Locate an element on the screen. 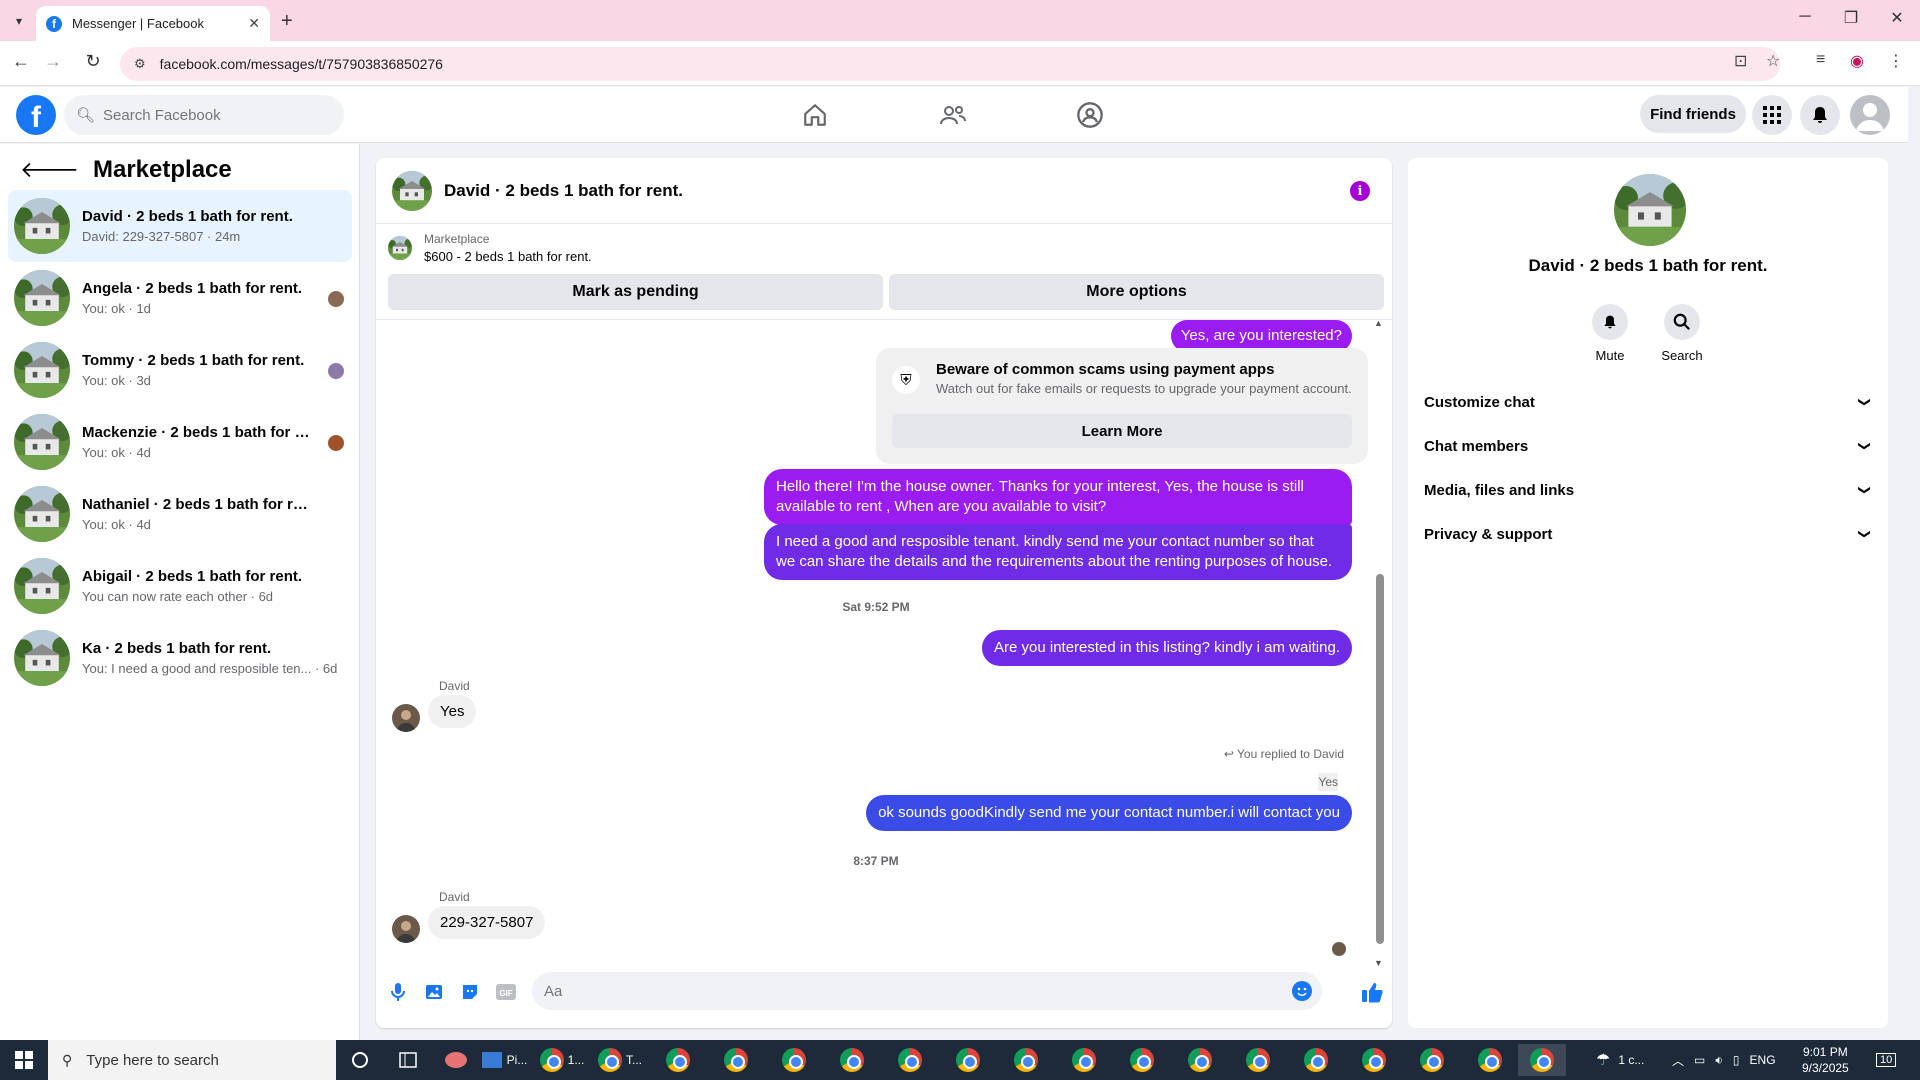 This screenshot has height=1080, width=1920. notification-center: 10 is located at coordinates (1886, 1060).